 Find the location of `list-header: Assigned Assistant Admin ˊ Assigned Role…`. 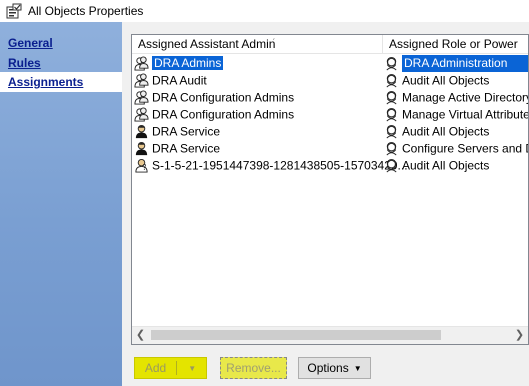

list-header: Assigned Assistant Admin ˊ Assigned Role… is located at coordinates (330, 44).